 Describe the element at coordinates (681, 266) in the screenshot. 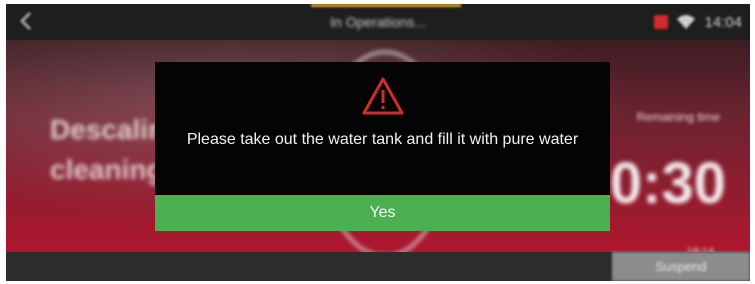

I see `suspend-button: Suspend` at that location.